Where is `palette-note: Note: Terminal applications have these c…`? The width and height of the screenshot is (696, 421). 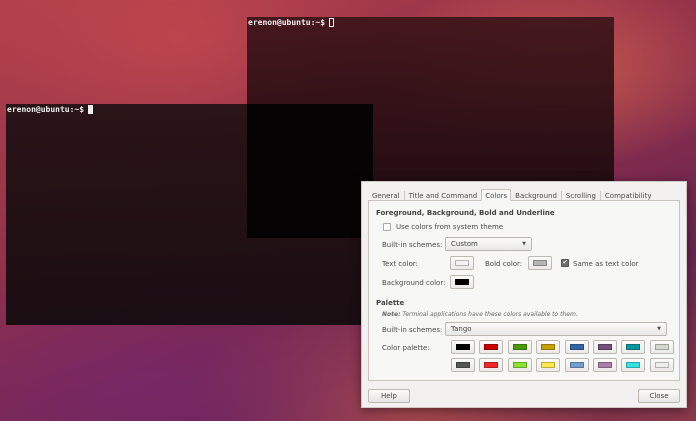 palette-note: Note: Terminal applications have these c… is located at coordinates (480, 314).